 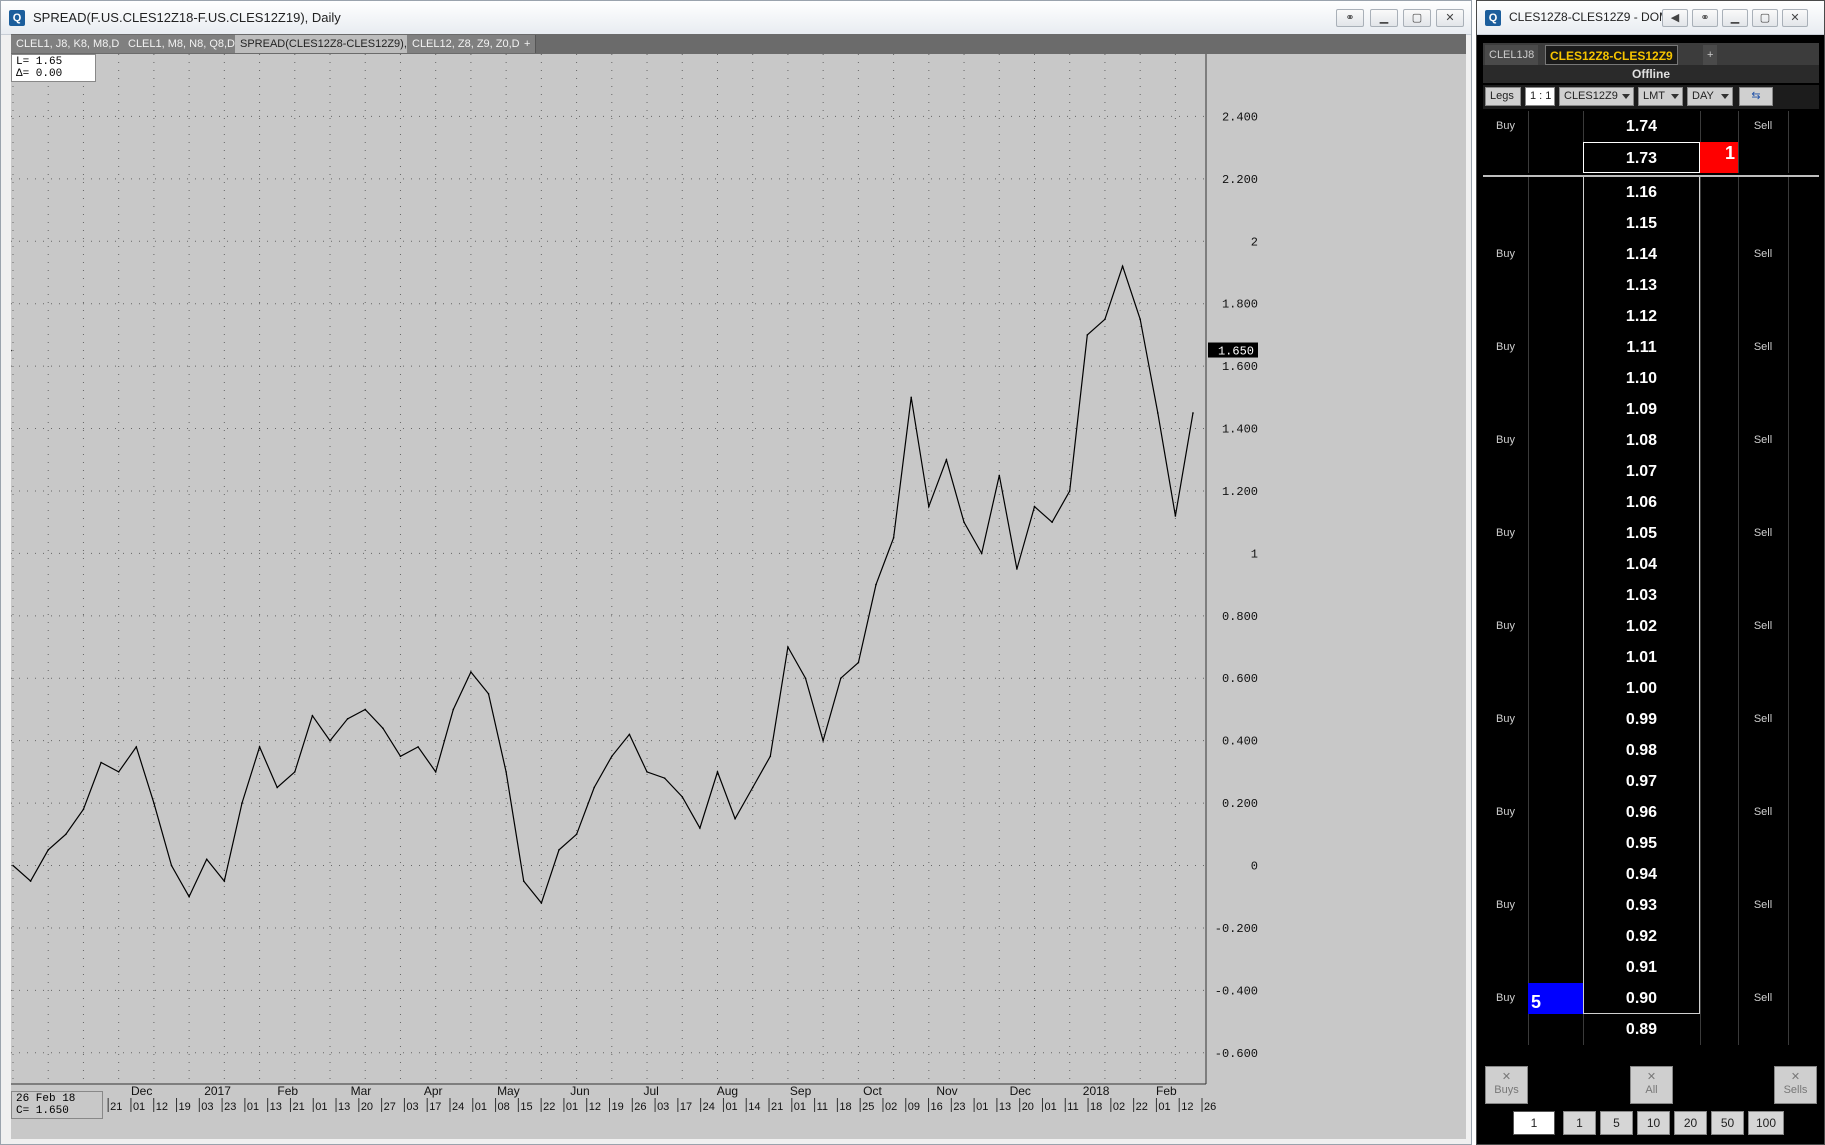 I want to click on duration-select: DAY, so click(x=1710, y=96).